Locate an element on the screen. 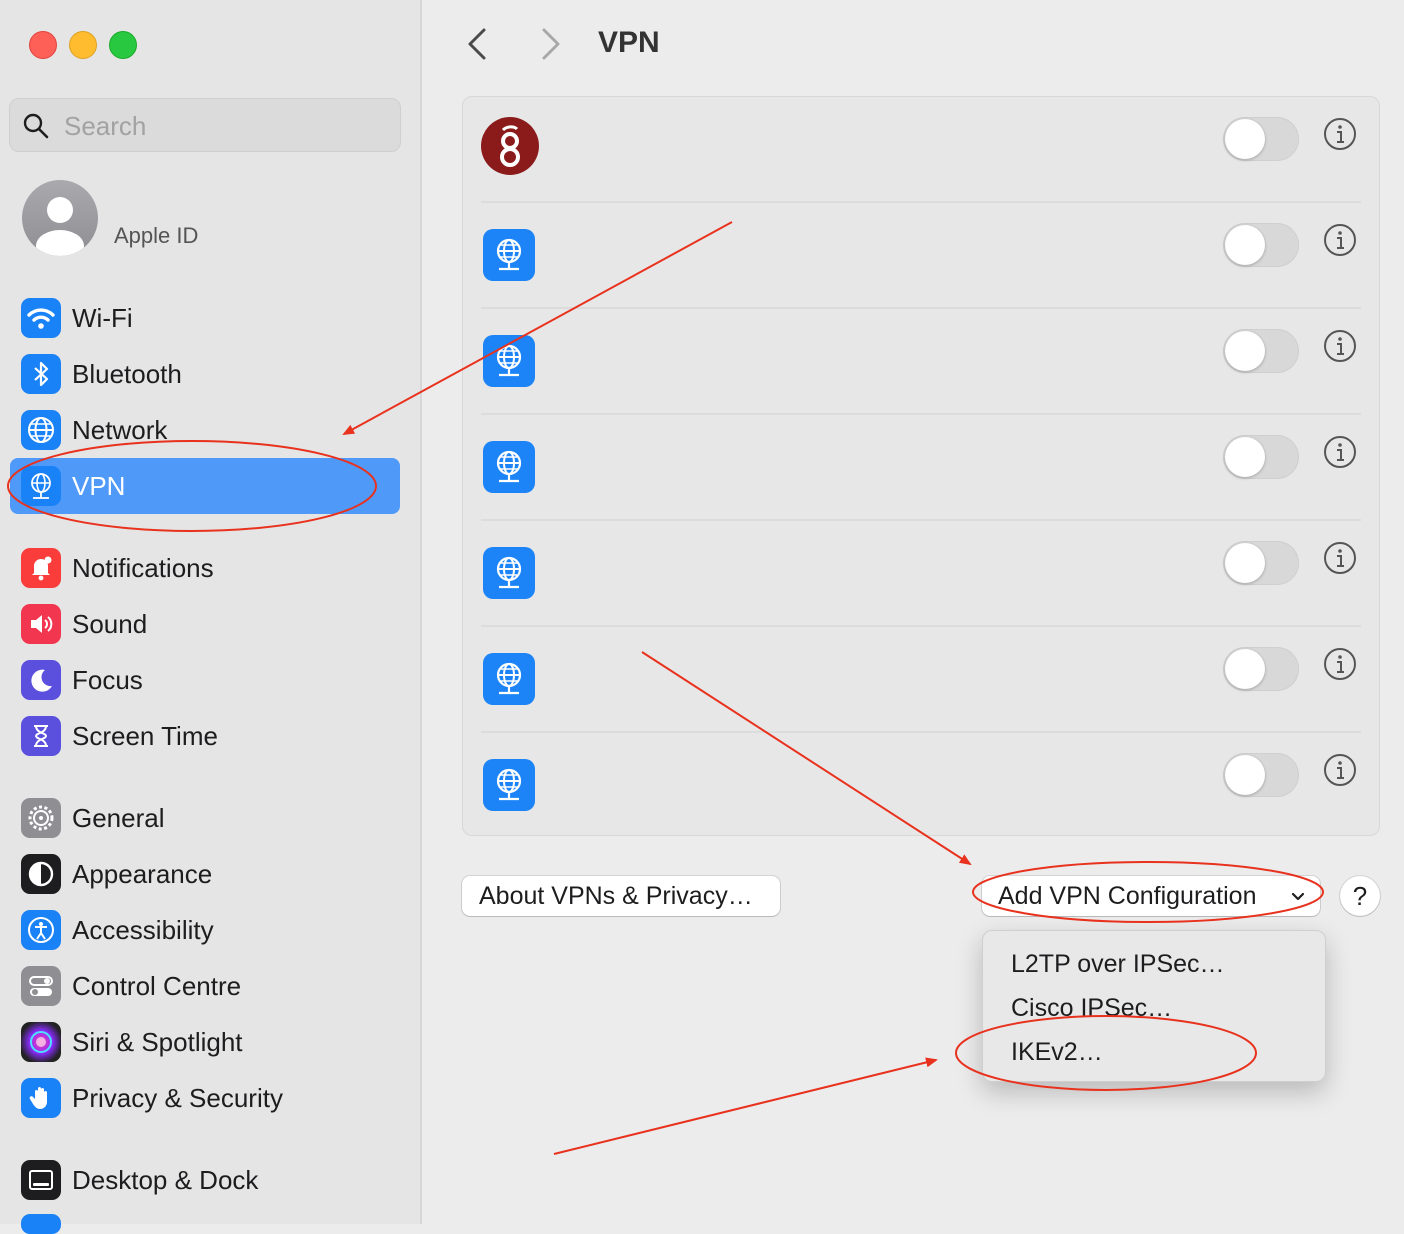 The height and width of the screenshot is (1234, 1404). search-field is located at coordinates (205, 125).